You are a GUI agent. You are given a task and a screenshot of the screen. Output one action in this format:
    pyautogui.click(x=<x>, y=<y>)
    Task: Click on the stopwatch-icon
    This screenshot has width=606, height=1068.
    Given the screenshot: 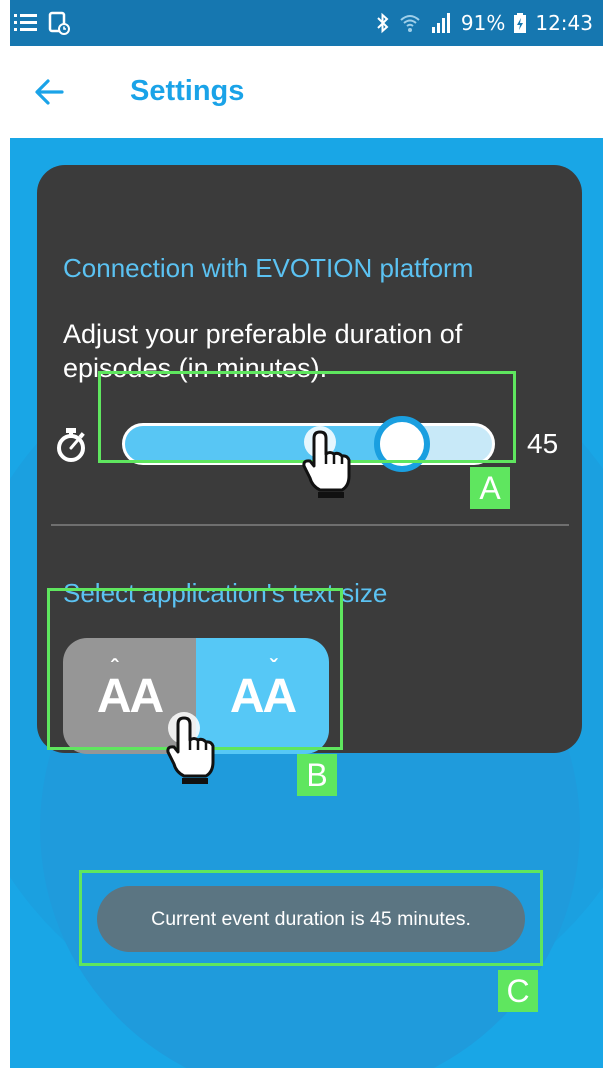 What is the action you would take?
    pyautogui.click(x=71, y=445)
    